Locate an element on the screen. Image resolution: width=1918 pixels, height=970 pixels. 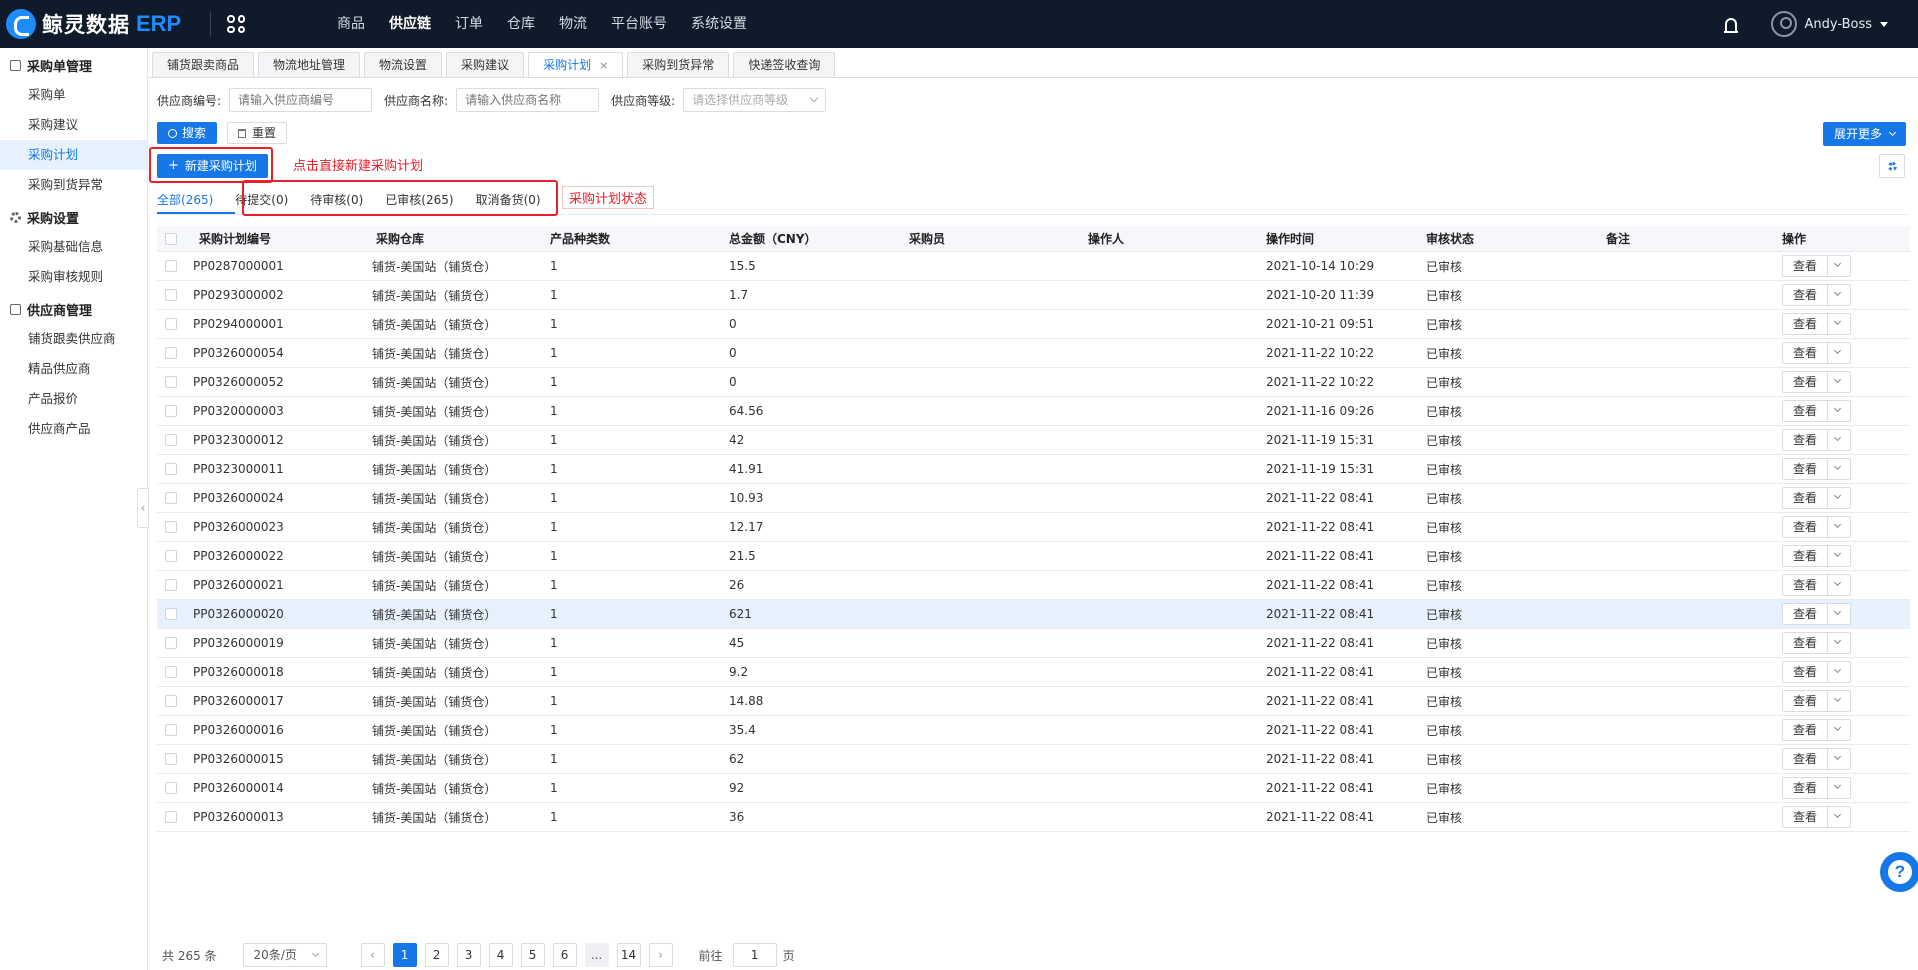
page-tab: 采购建议 is located at coordinates (485, 65).